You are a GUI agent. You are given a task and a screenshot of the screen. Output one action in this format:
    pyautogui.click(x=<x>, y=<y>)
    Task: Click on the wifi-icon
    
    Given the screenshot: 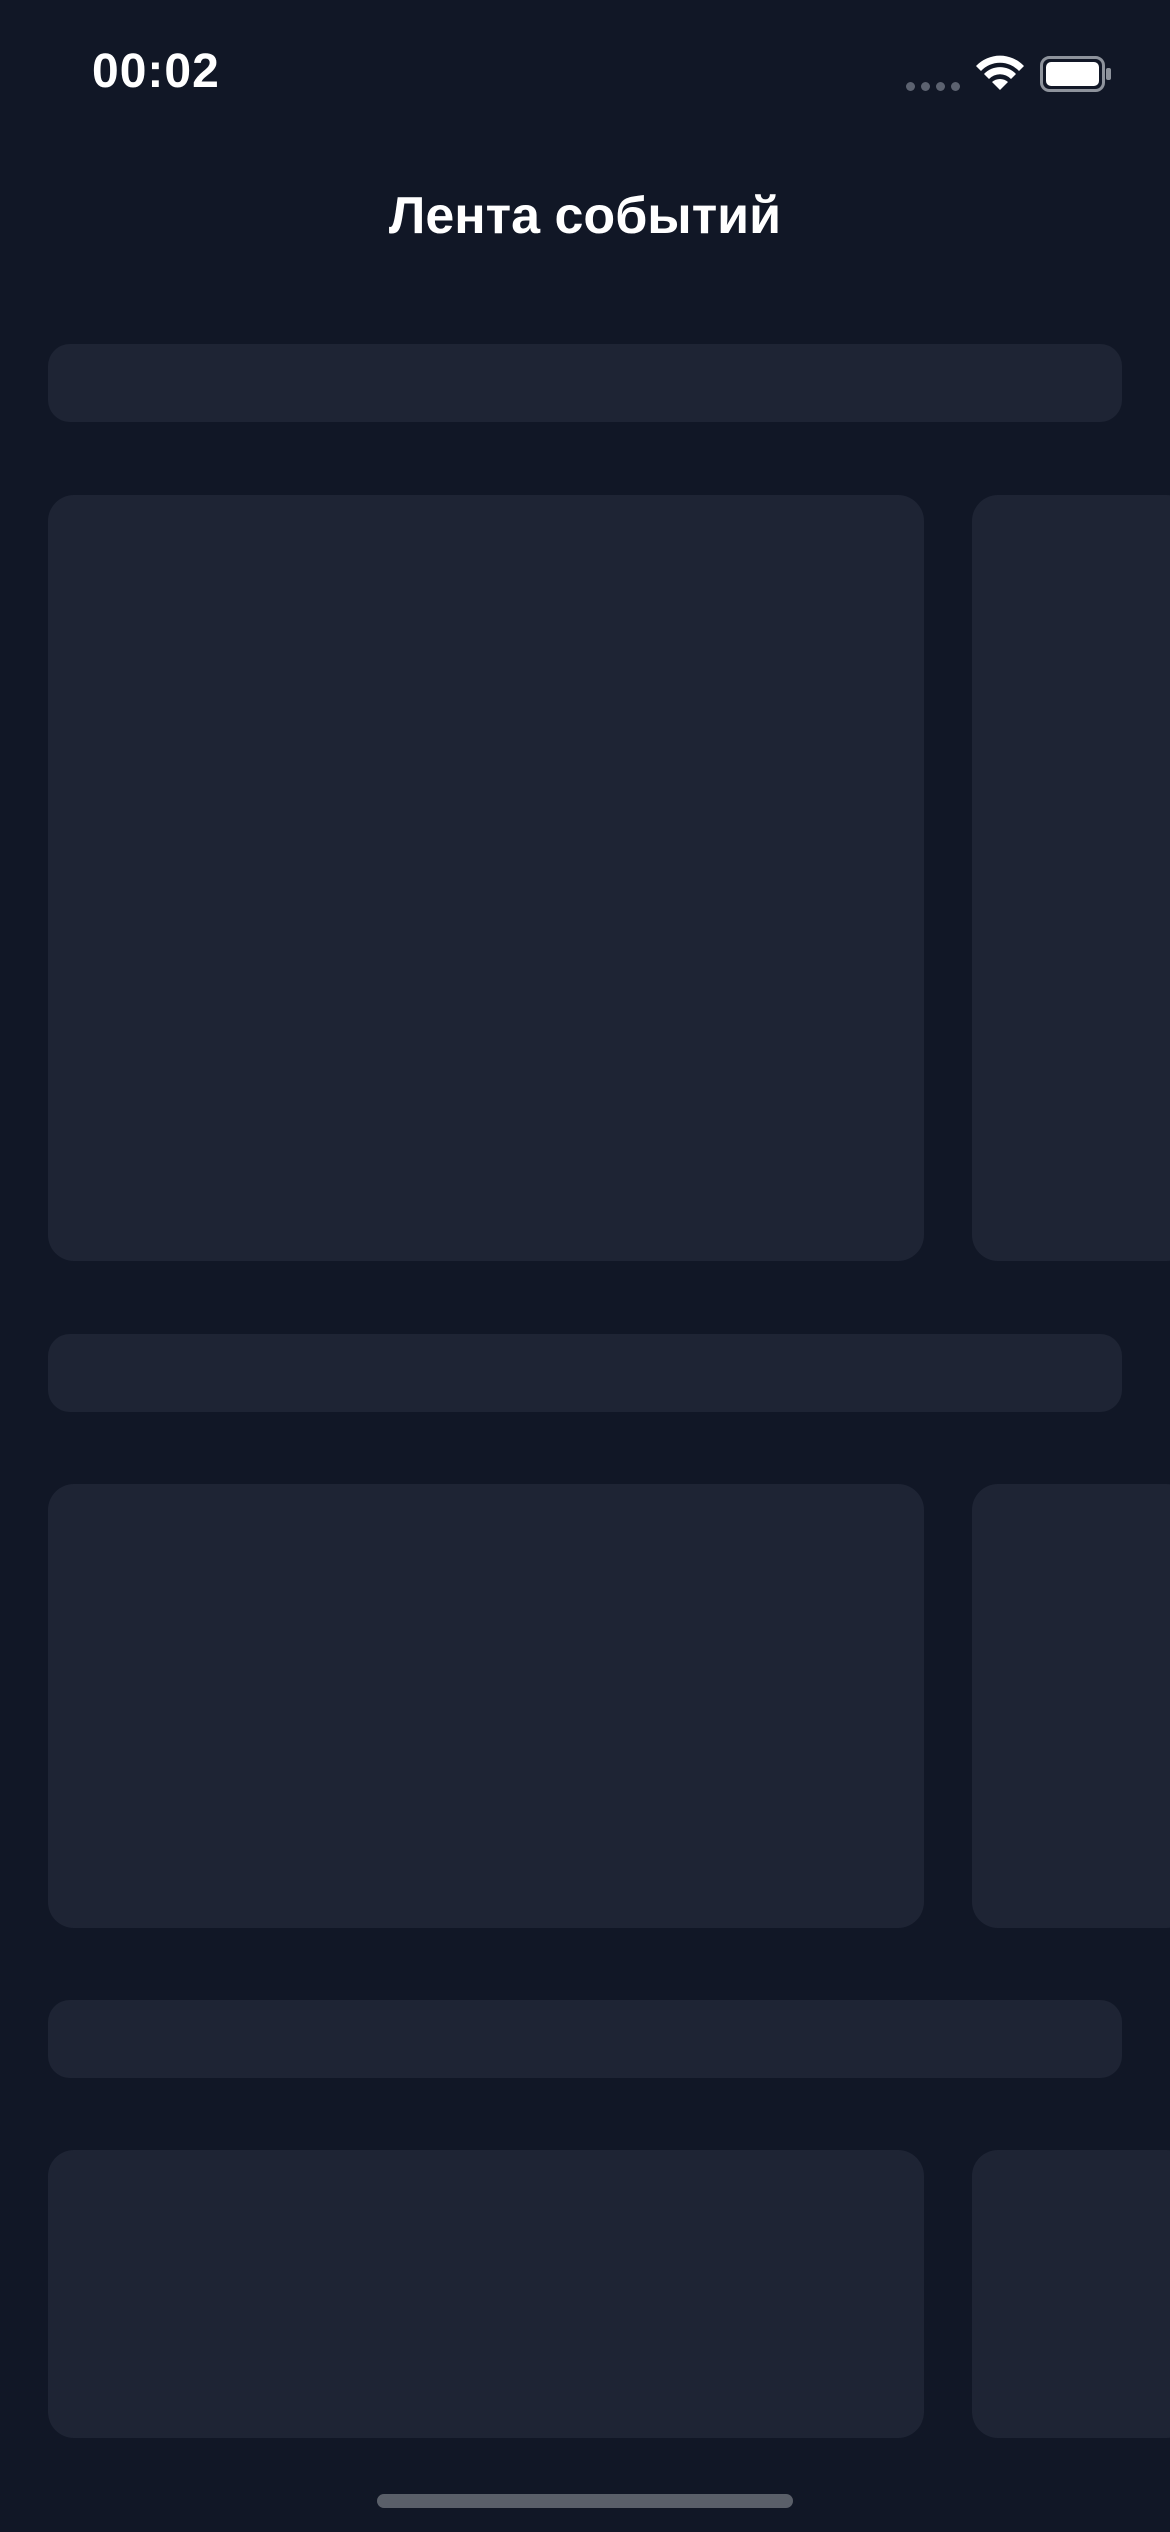 What is the action you would take?
    pyautogui.click(x=1000, y=72)
    